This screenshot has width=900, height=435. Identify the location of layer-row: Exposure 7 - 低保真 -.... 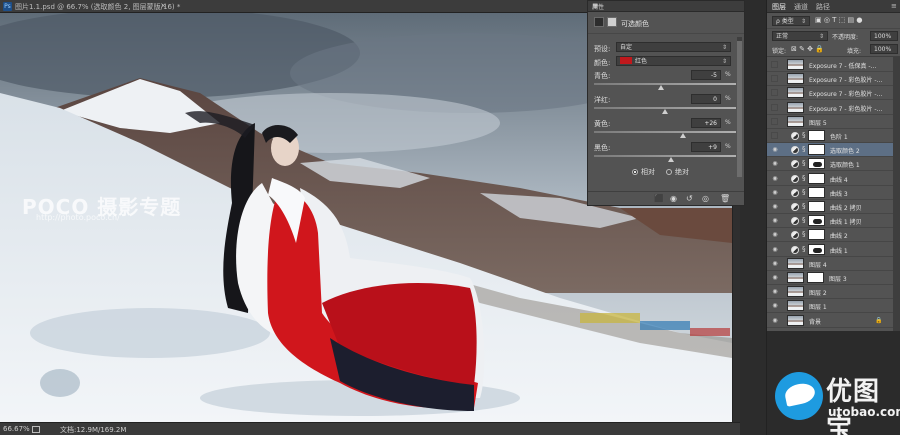
(830, 65).